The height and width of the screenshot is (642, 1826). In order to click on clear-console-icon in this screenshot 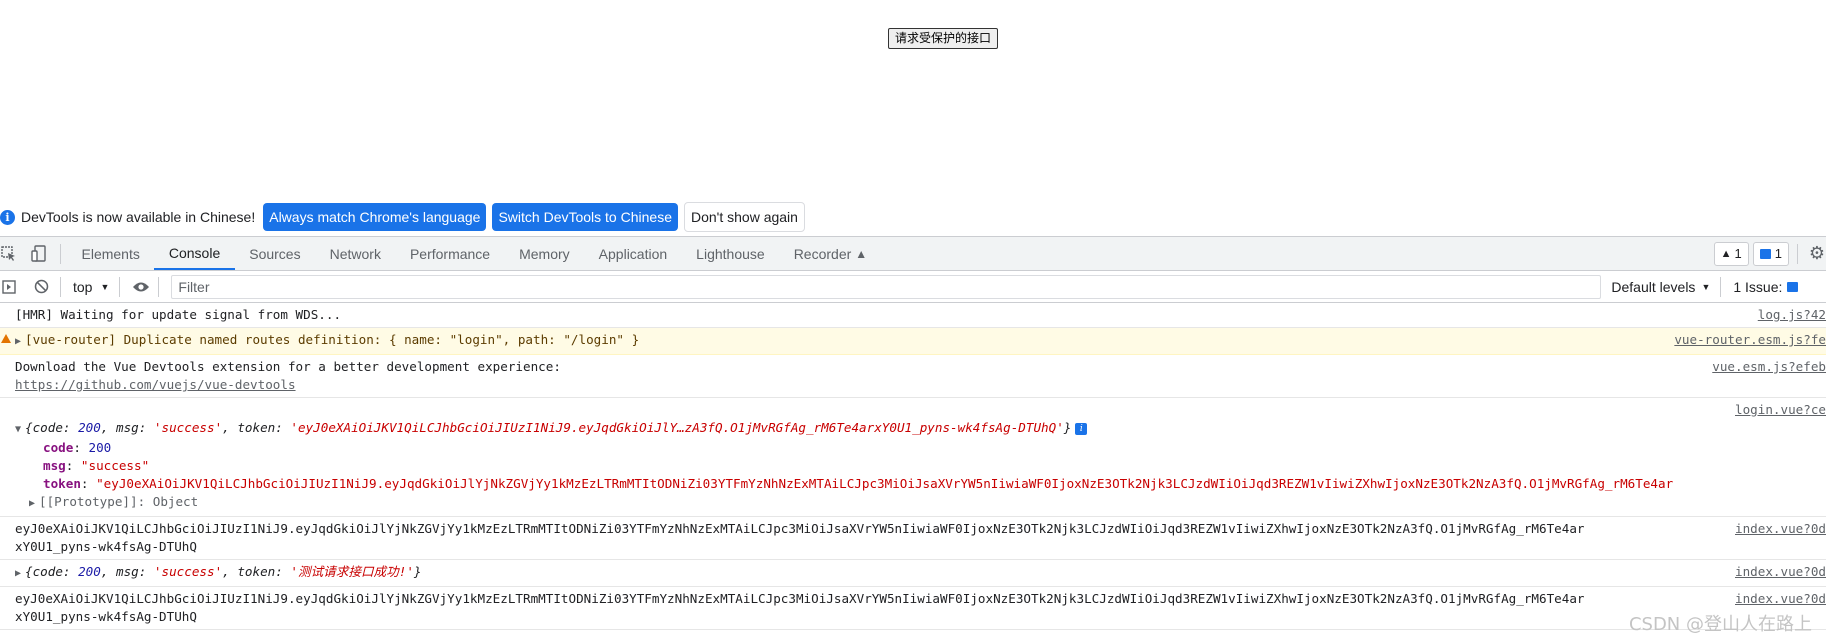, I will do `click(41, 287)`.